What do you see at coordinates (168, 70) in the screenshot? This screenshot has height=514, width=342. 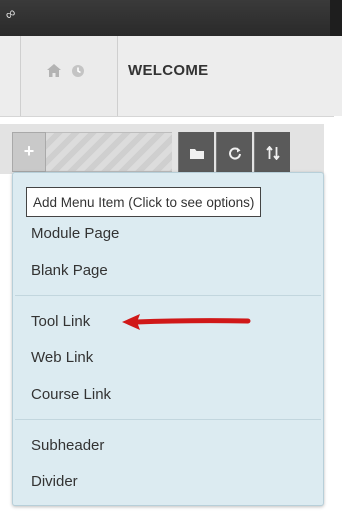 I see `page-title: WELCOME` at bounding box center [168, 70].